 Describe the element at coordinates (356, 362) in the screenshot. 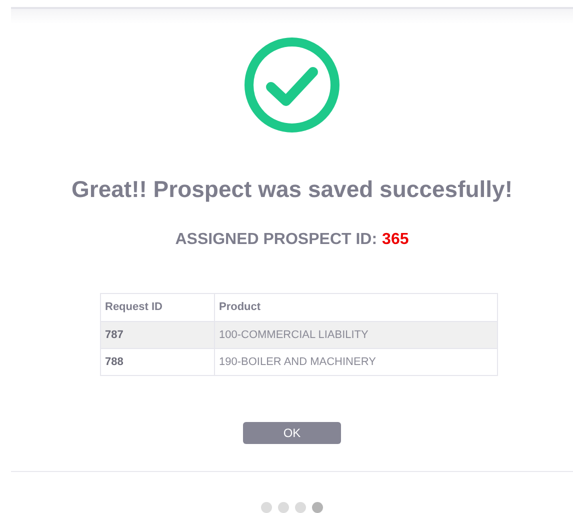

I see `table-cell: 190-BOILER AND MACHINERY` at that location.